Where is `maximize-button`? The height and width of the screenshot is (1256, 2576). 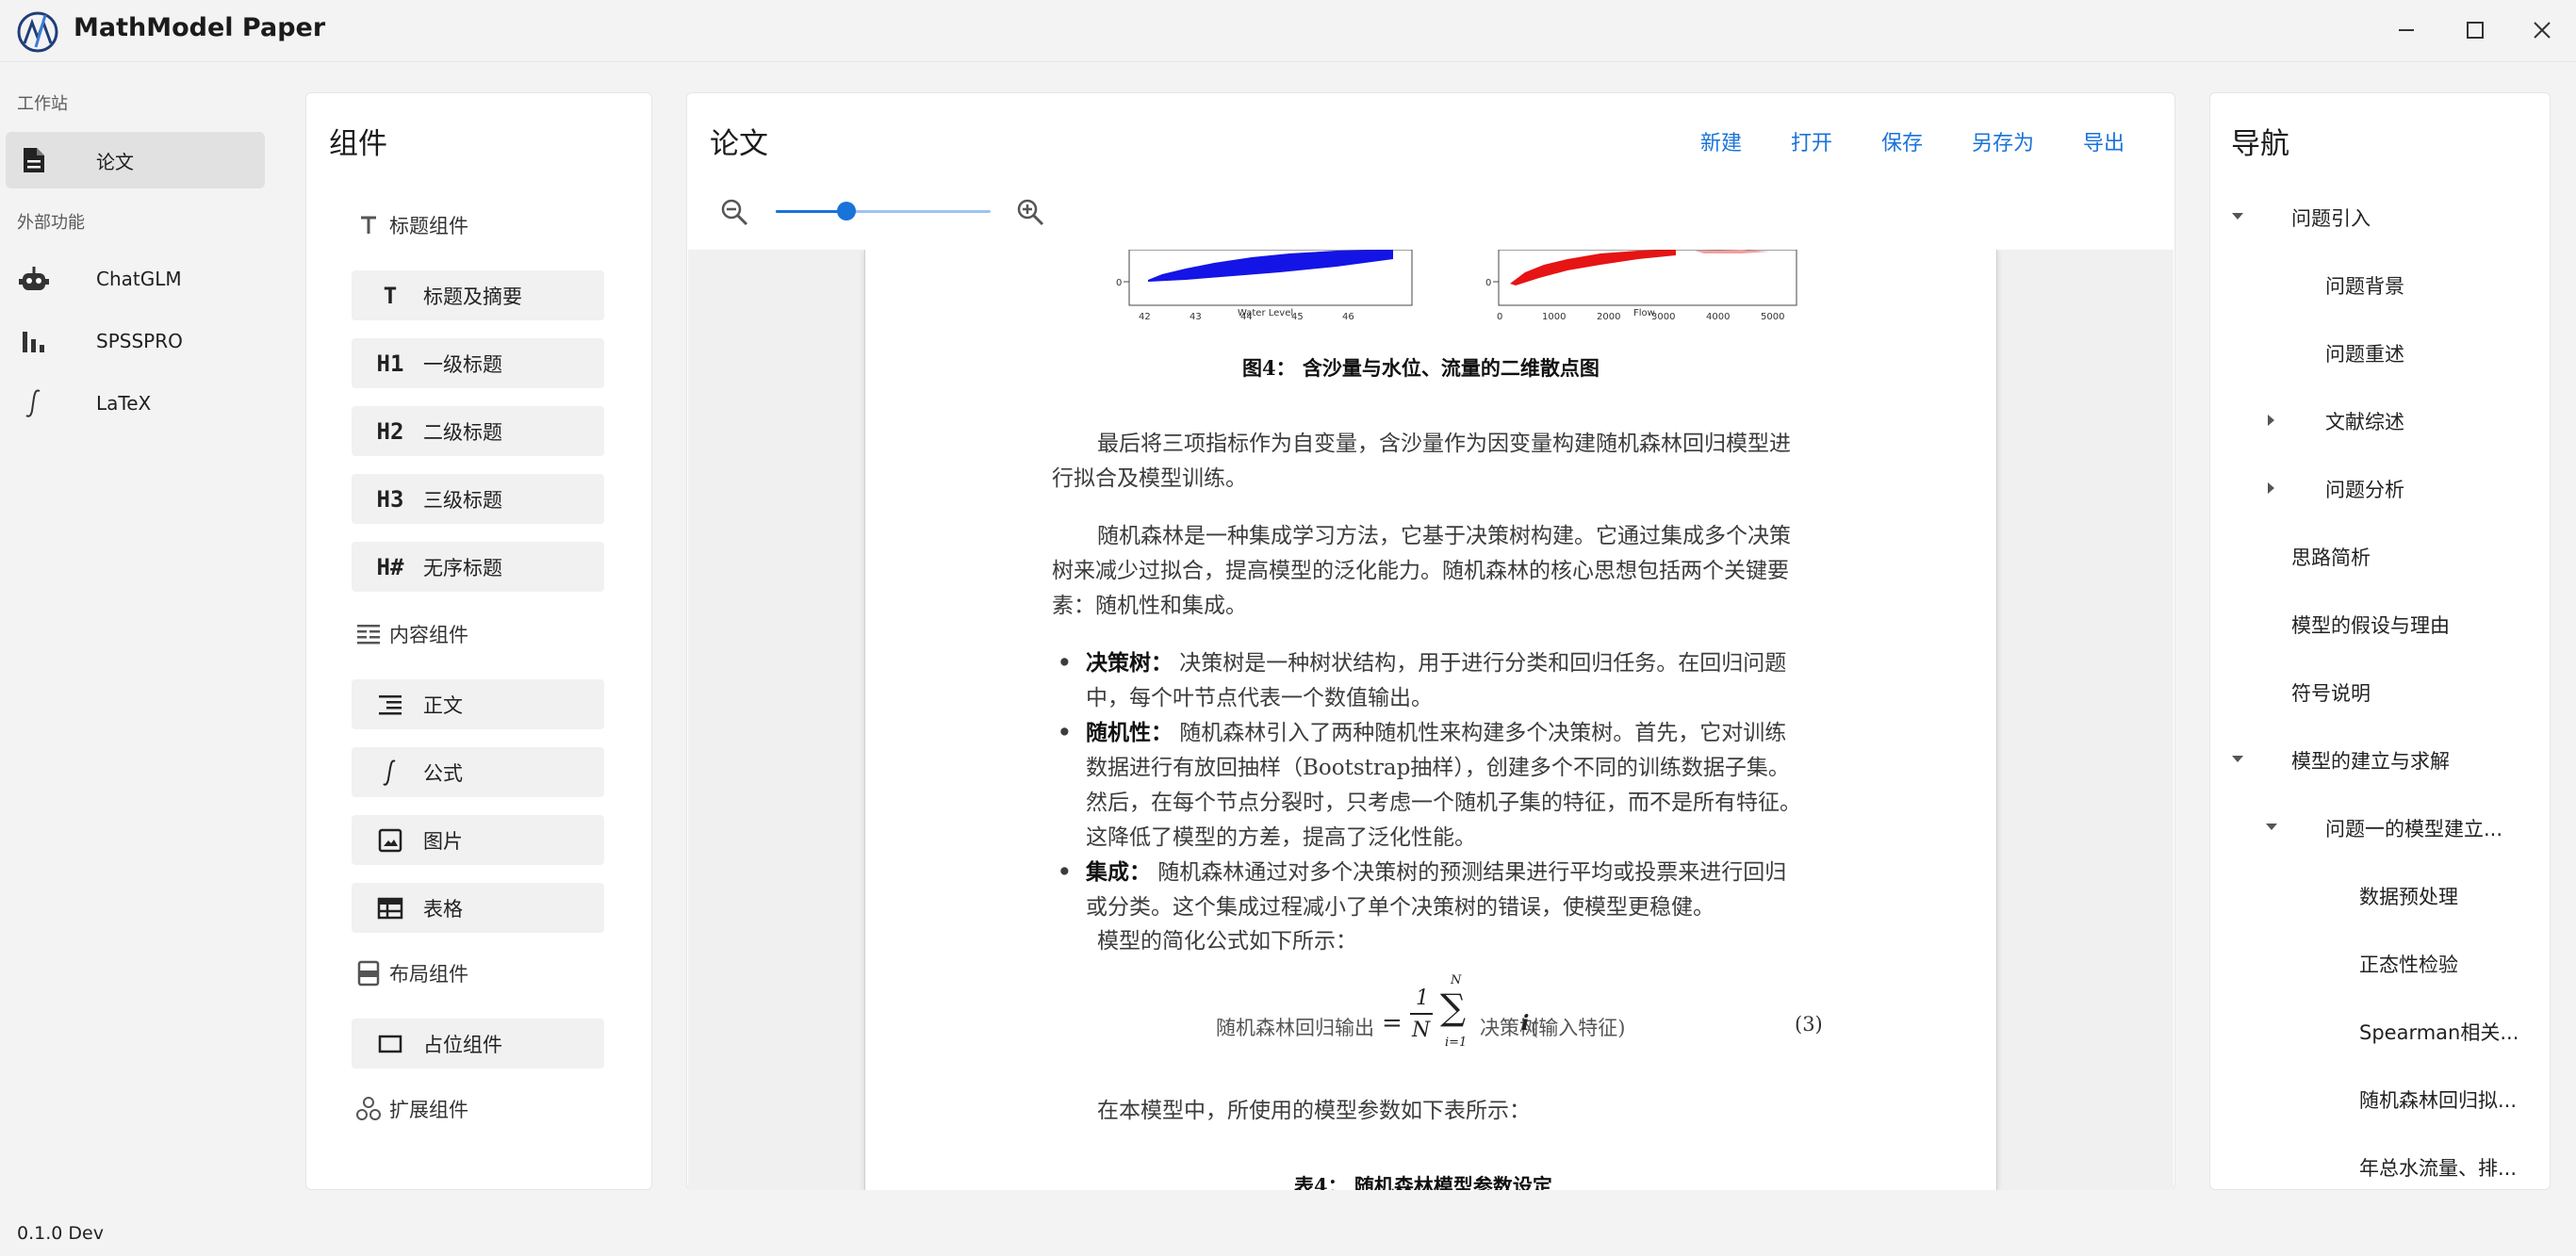 maximize-button is located at coordinates (2475, 30).